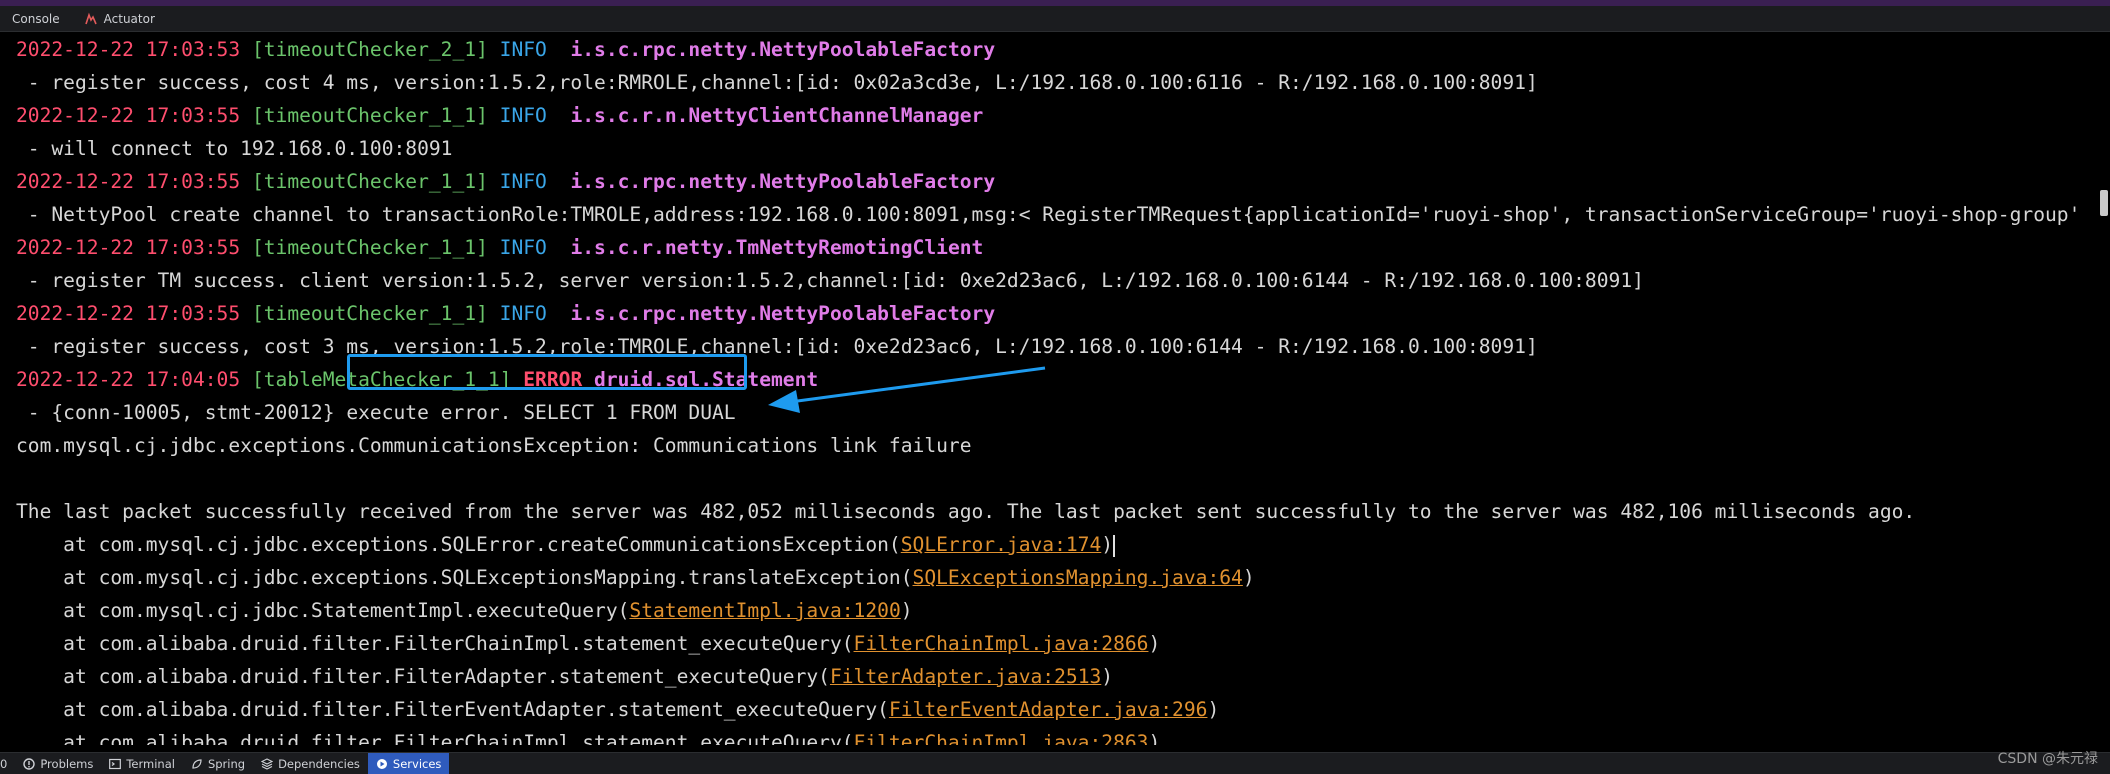  I want to click on actuator-icon, so click(91, 19).